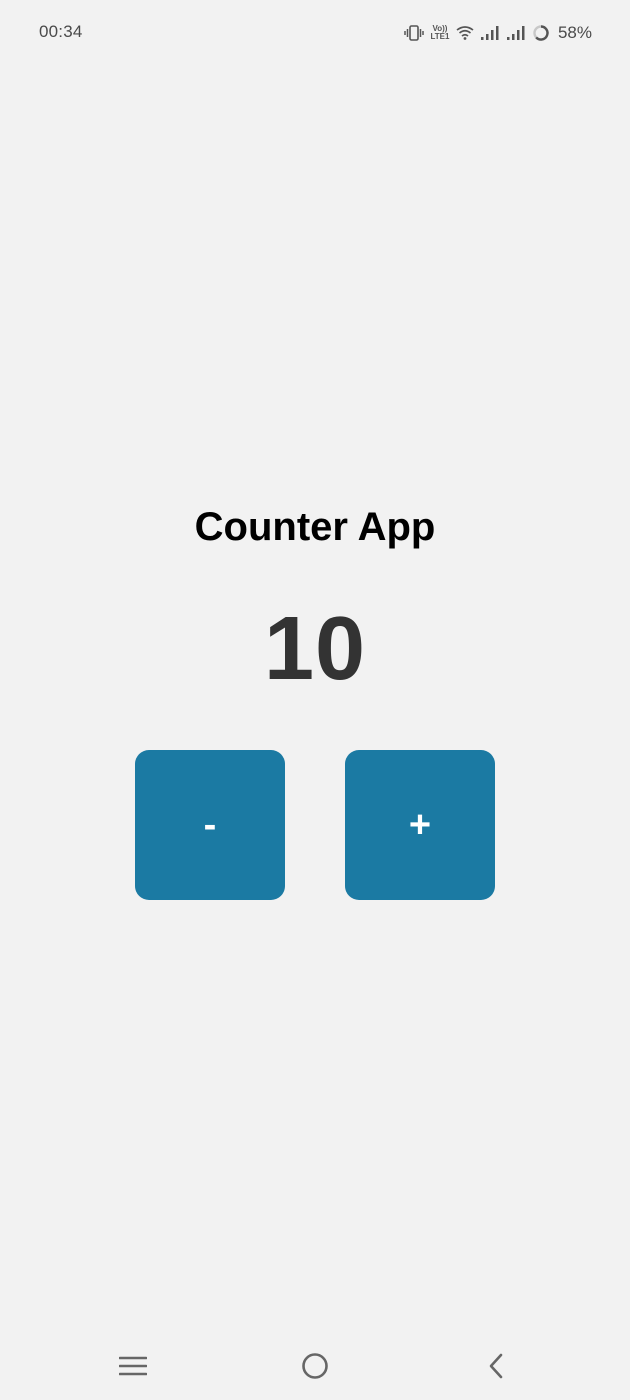 This screenshot has height=1400, width=630. What do you see at coordinates (315, 527) in the screenshot?
I see `app-title: Counter App` at bounding box center [315, 527].